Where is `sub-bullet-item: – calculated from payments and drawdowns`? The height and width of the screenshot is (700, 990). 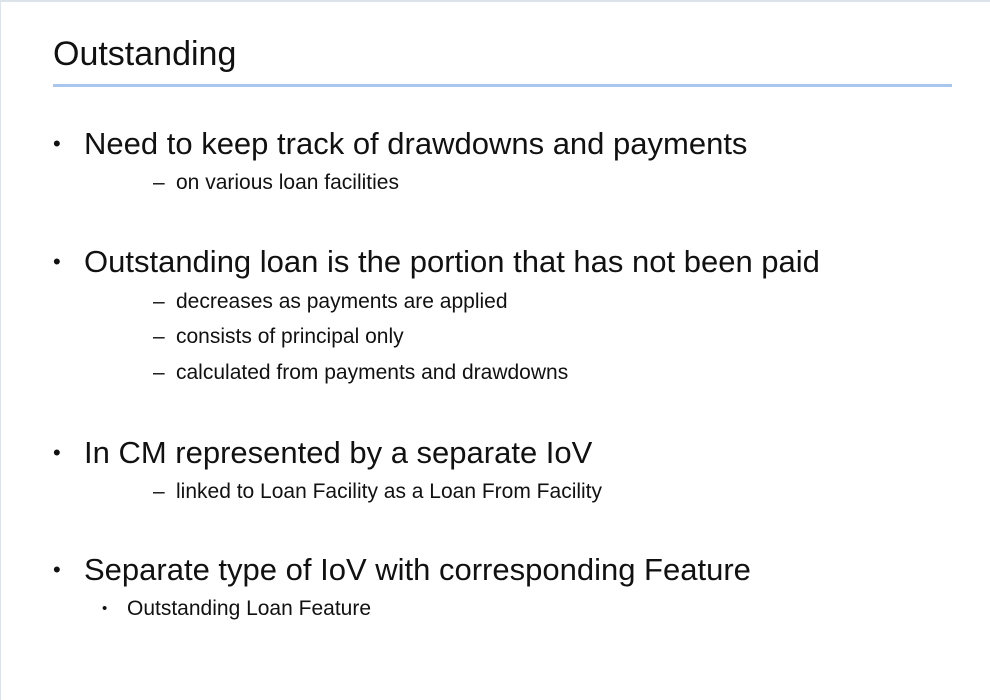 sub-bullet-item: – calculated from payments and drawdowns is located at coordinates (360, 373).